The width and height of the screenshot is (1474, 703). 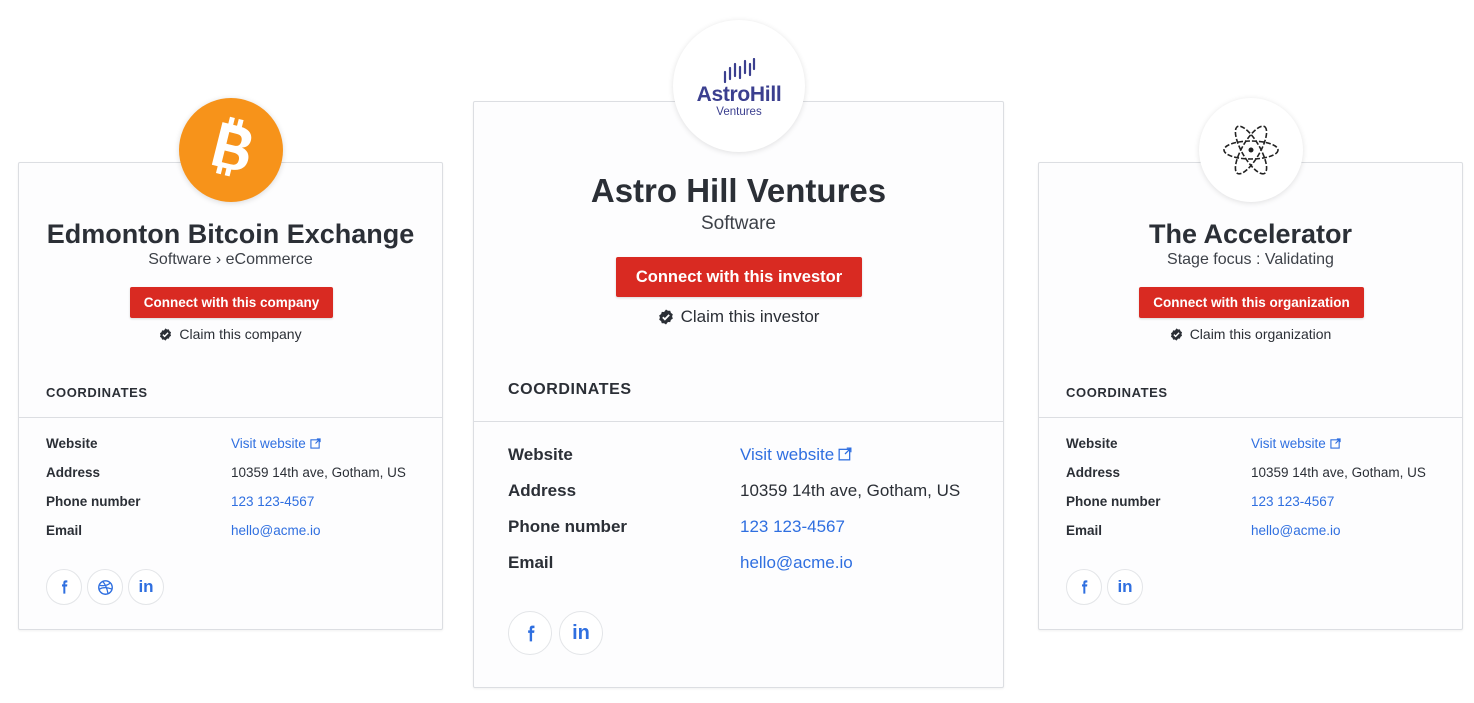 What do you see at coordinates (1250, 234) in the screenshot?
I see `card-title: The Accelerator` at bounding box center [1250, 234].